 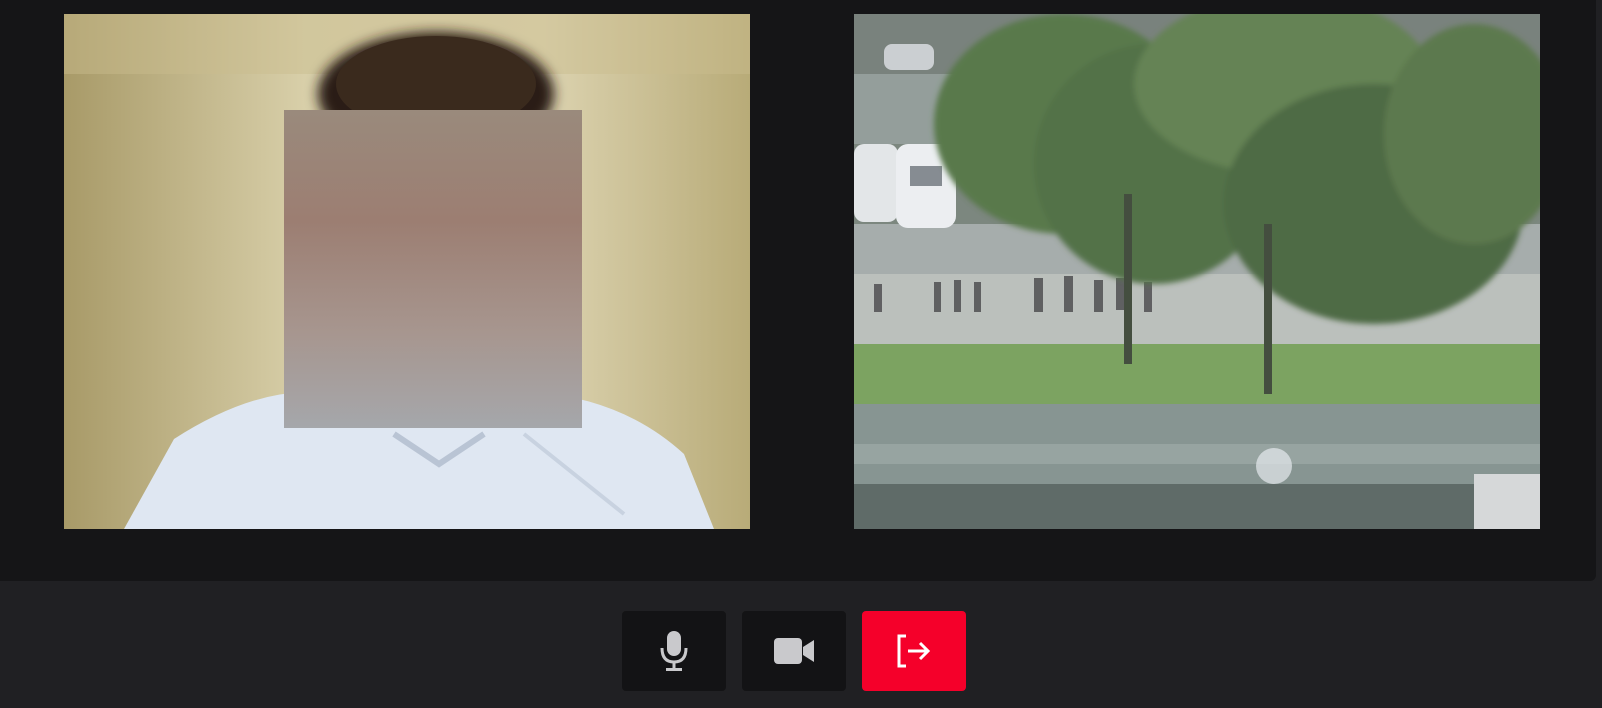 I want to click on leave-call-button, so click(x=914, y=651).